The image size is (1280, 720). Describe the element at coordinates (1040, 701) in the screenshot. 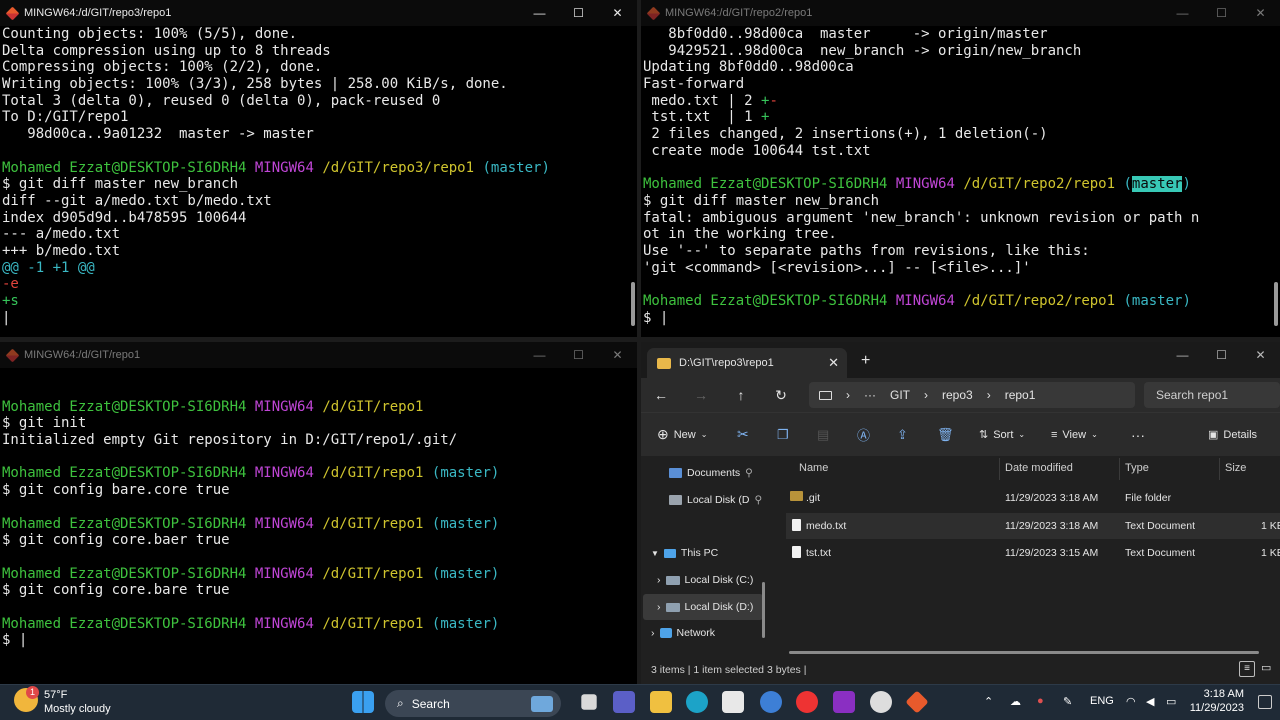

I see `microphone-icon: ●` at that location.